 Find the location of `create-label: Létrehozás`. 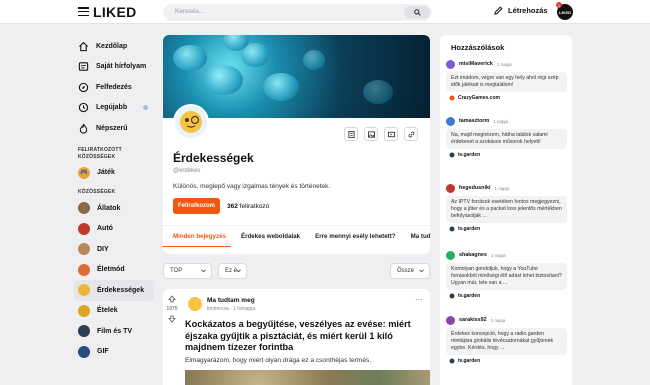

create-label: Létrehozás is located at coordinates (528, 10).